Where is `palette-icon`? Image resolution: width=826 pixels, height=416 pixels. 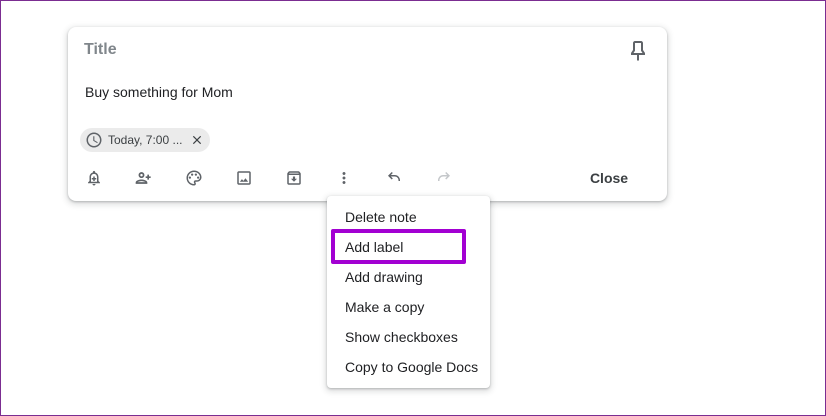 palette-icon is located at coordinates (194, 178).